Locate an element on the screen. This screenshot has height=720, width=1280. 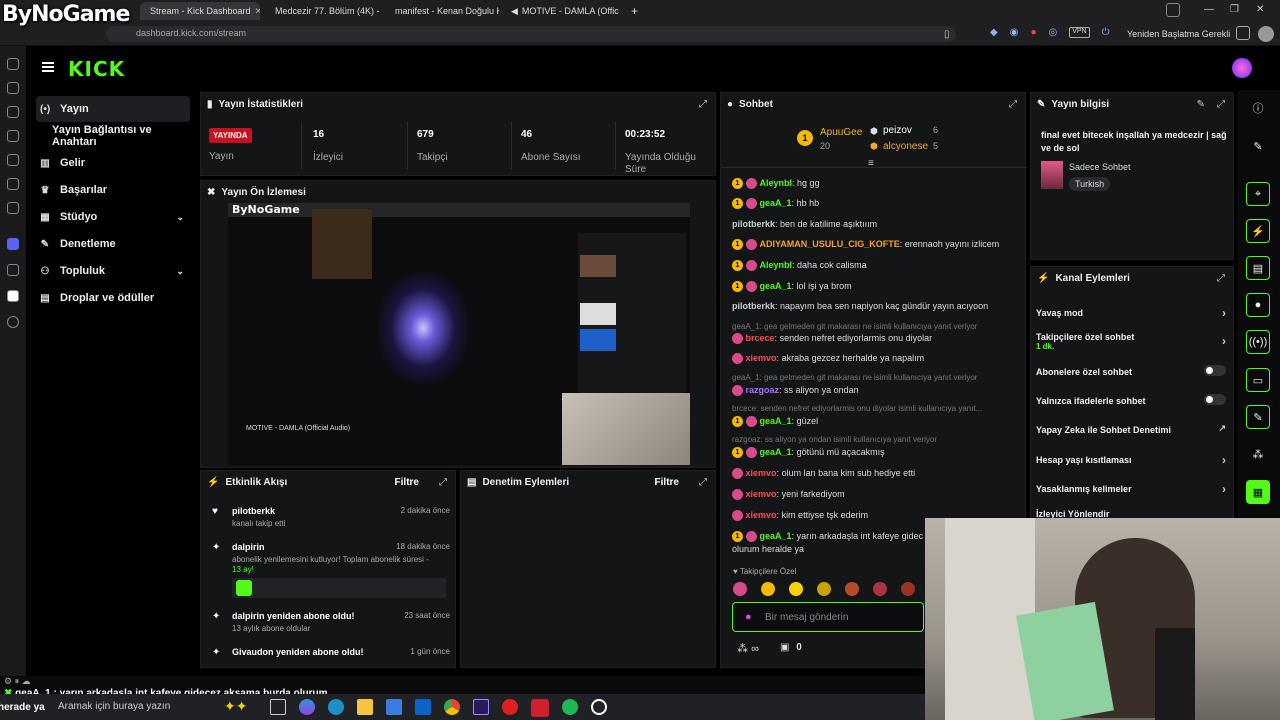
microphone-icon: ● is located at coordinates (748, 617).